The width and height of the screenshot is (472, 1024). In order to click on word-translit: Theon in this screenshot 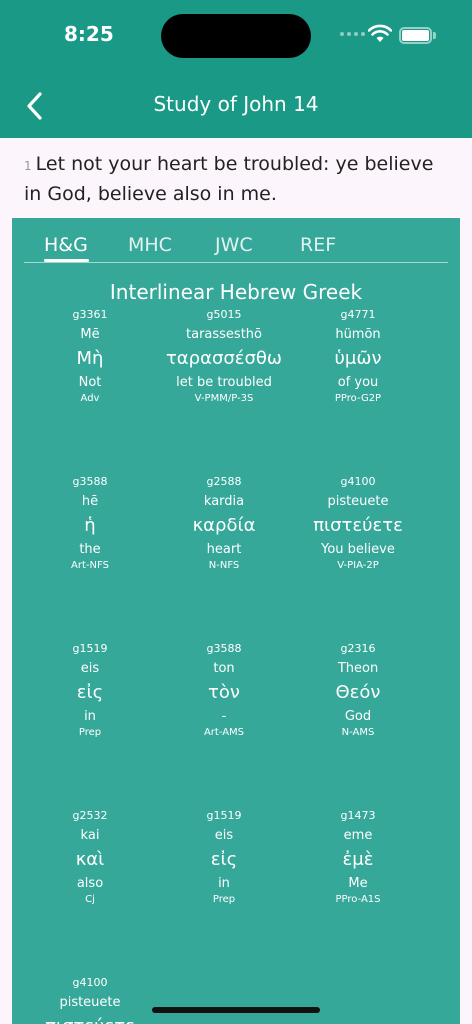, I will do `click(358, 668)`.